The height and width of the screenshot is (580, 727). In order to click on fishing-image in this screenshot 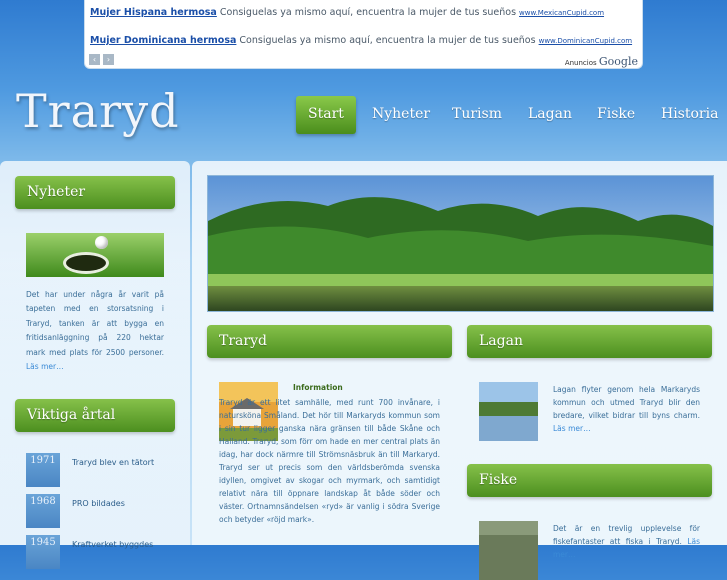, I will do `click(508, 550)`.